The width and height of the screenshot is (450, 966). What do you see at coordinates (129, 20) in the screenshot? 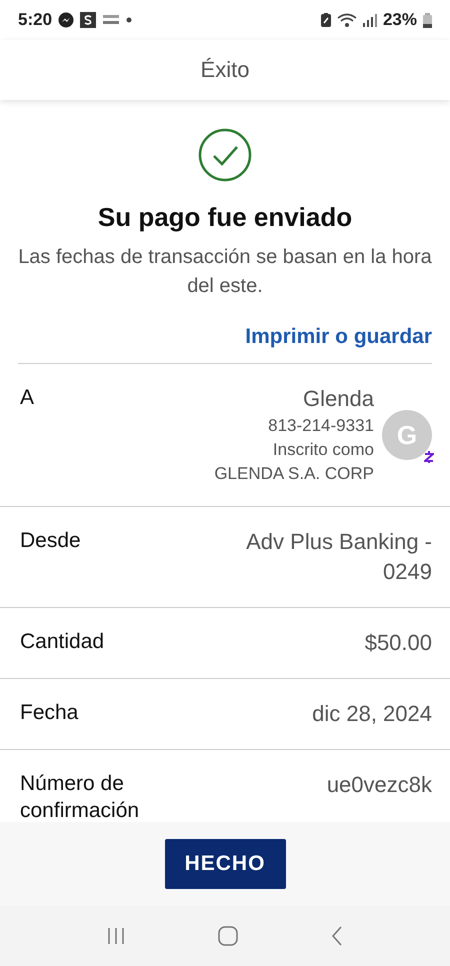
I see `dot-icon` at bounding box center [129, 20].